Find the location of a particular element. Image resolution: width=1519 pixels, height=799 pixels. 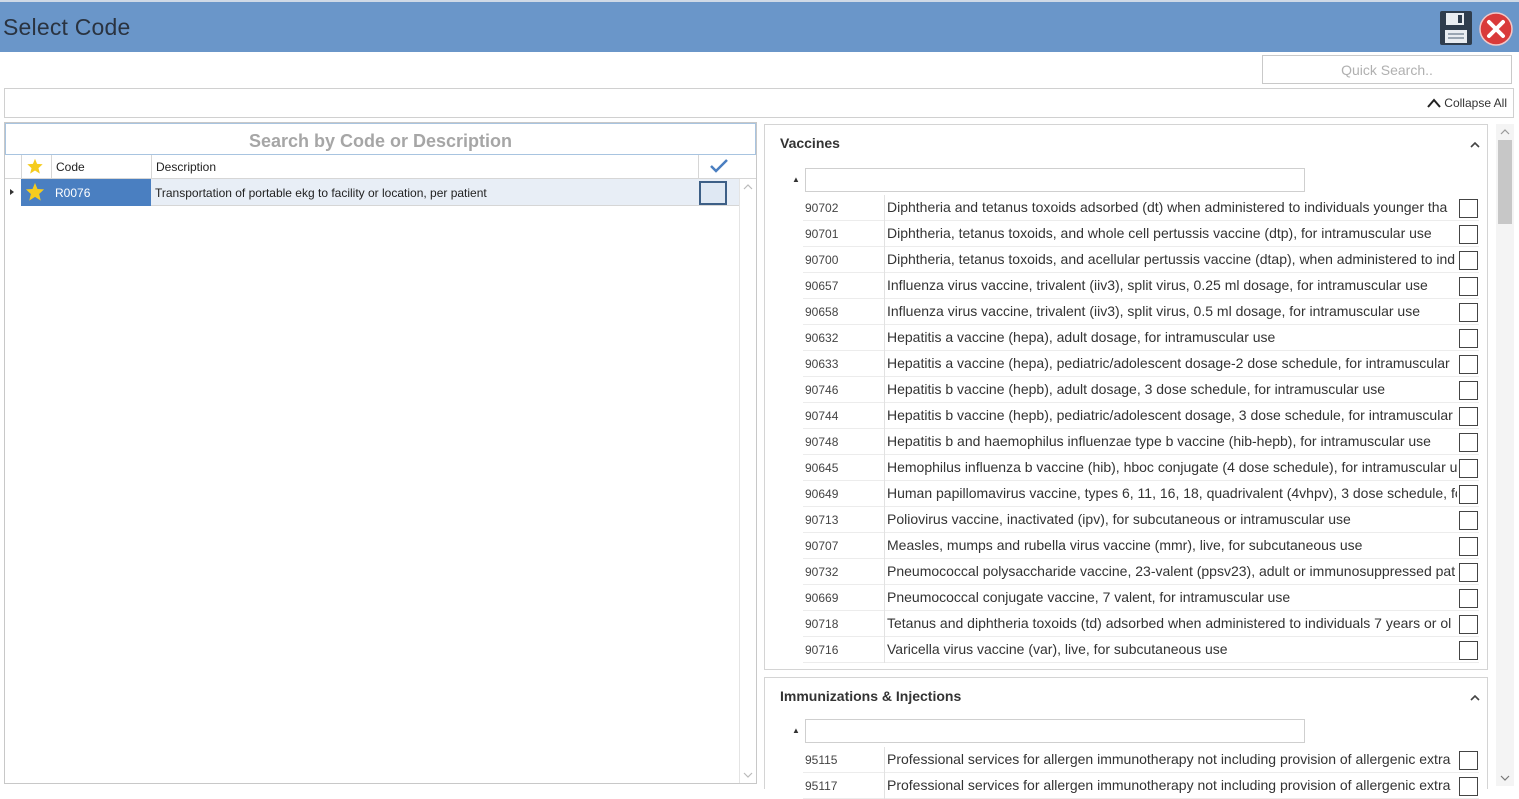

page-scrollbar is located at coordinates (1505, 455).